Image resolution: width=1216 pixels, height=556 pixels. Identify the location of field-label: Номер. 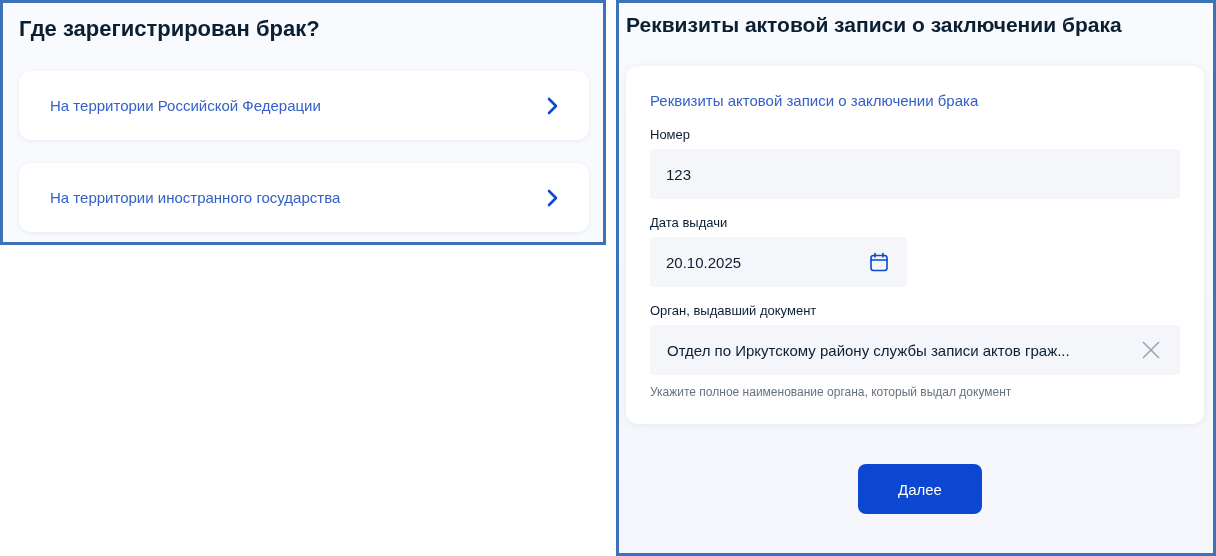
(670, 134).